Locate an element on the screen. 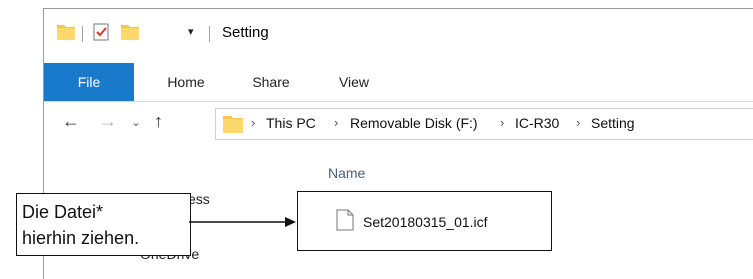 The image size is (753, 279). tab-view: View is located at coordinates (354, 82).